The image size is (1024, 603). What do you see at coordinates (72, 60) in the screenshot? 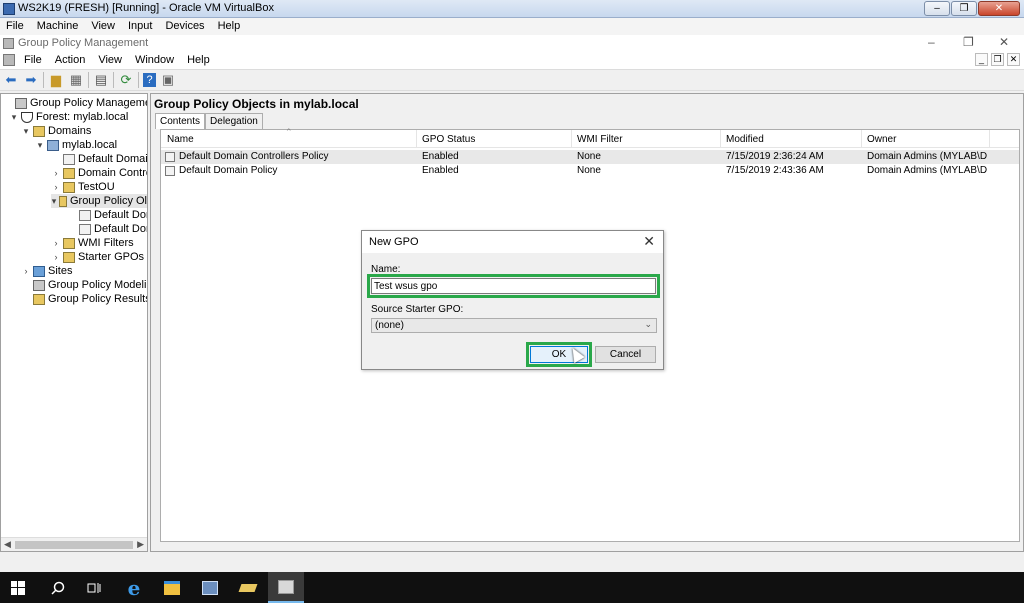
I see `gpm-menu-action: Action` at bounding box center [72, 60].